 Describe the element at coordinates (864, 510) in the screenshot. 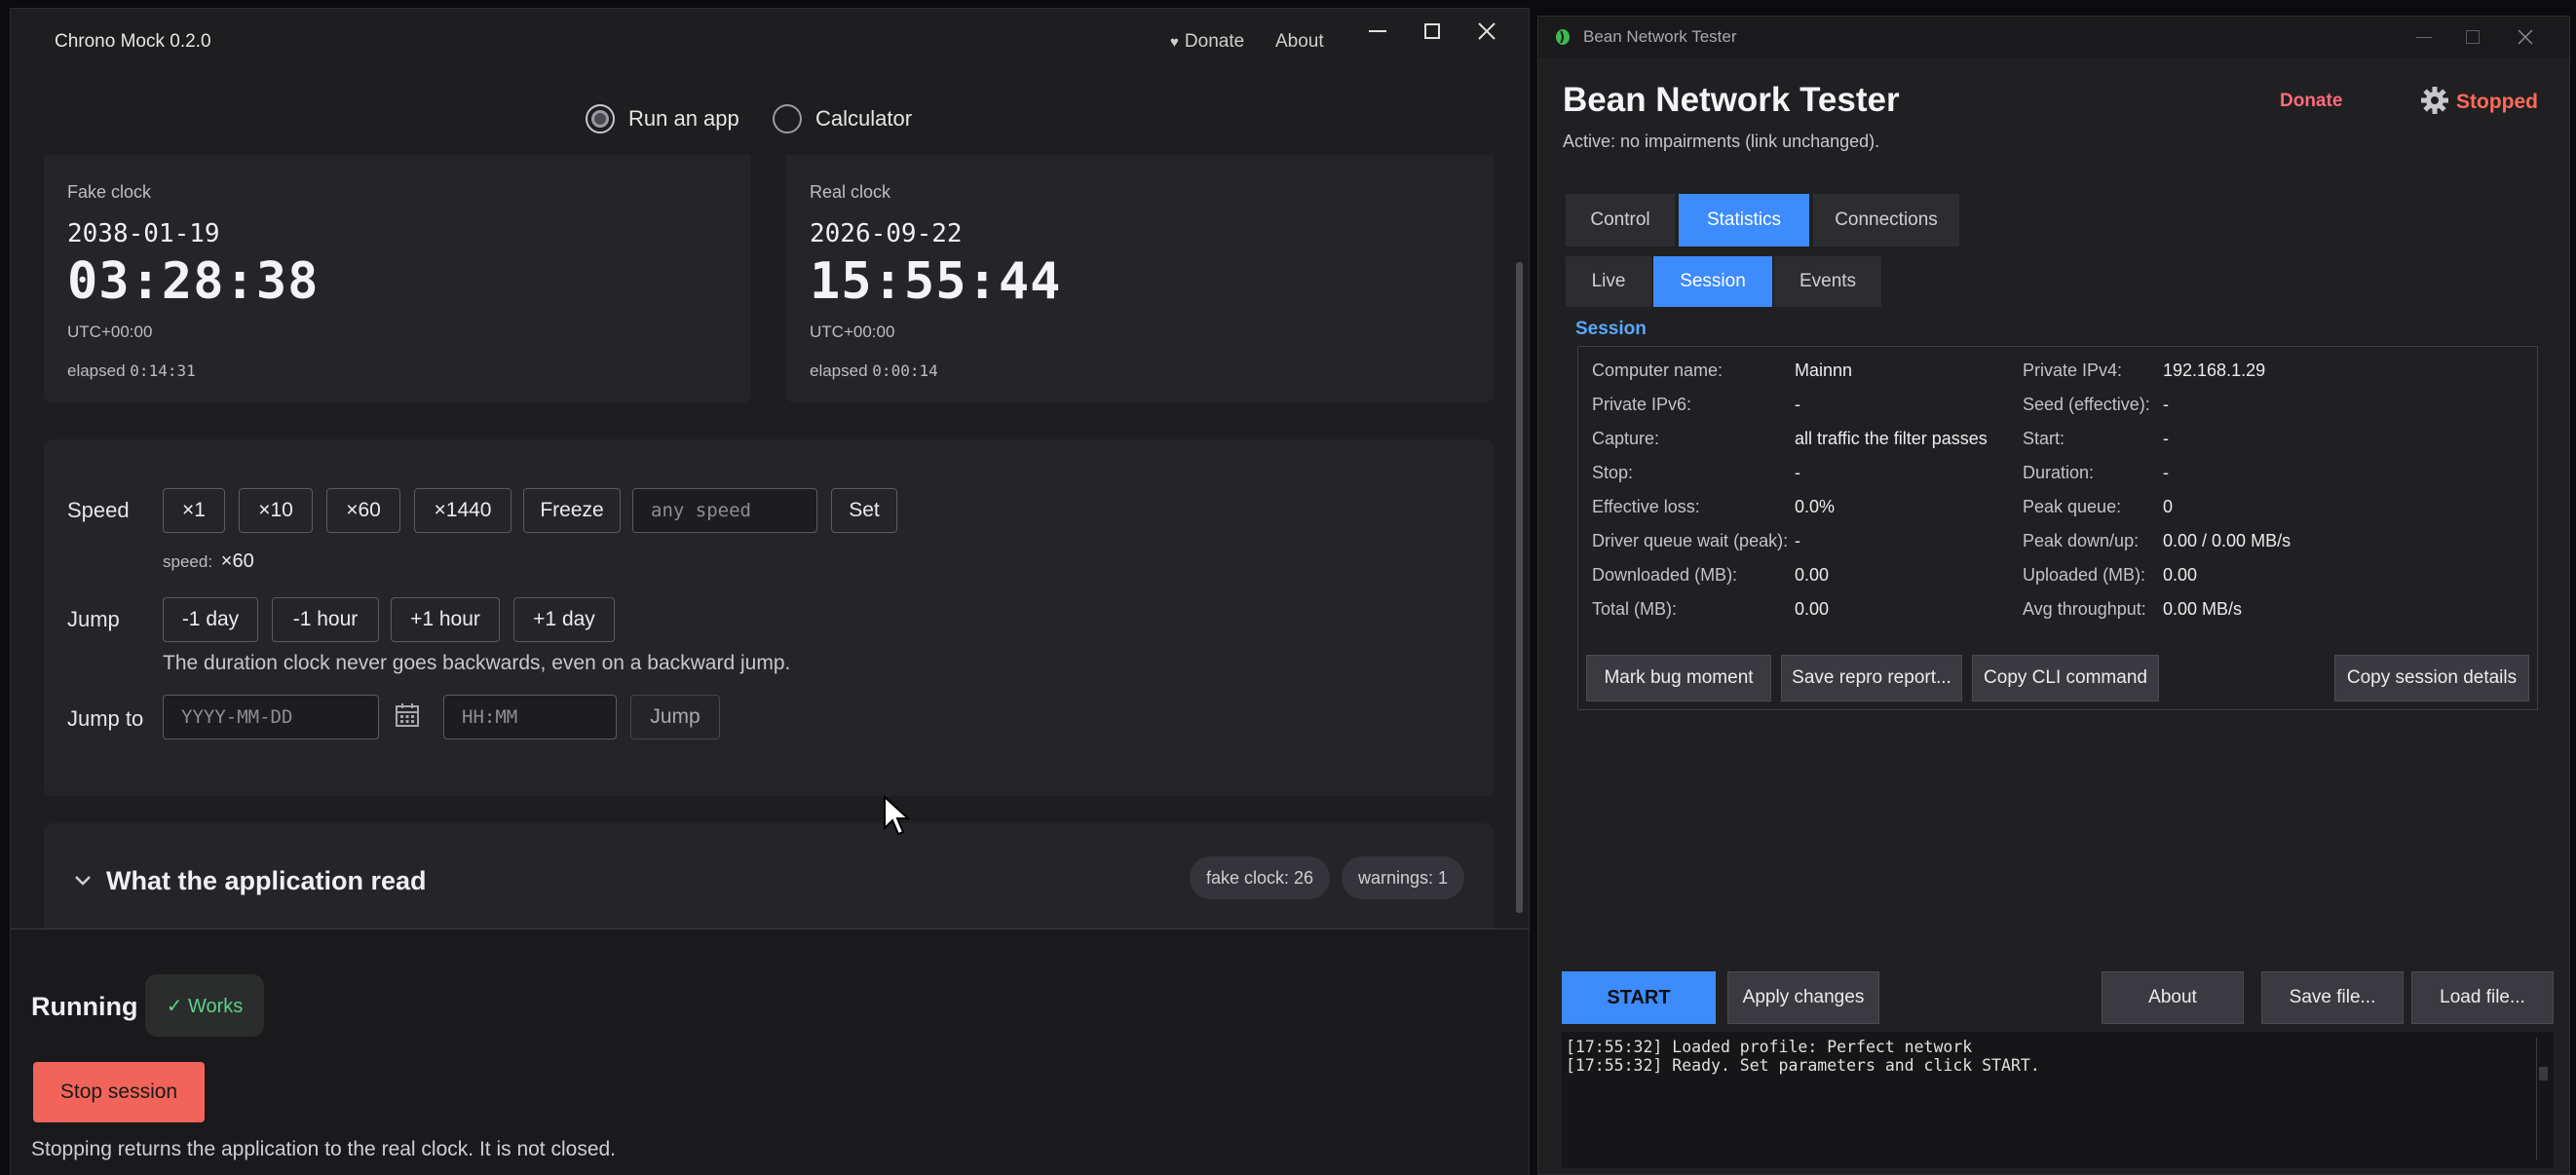

I see `set-speed-button: Set` at that location.